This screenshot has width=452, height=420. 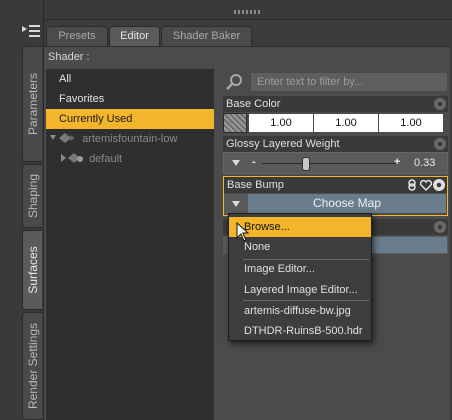 I want to click on list-item-currently-used: Currently Used, so click(x=130, y=119).